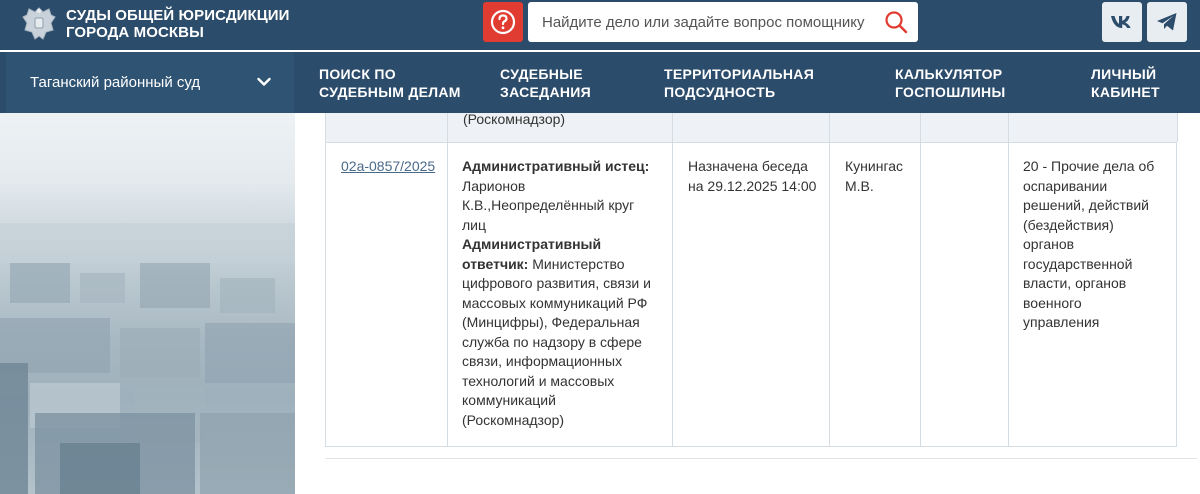 Image resolution: width=1200 pixels, height=494 pixels. Describe the element at coordinates (39, 24) in the screenshot. I see `coat-of-arms-logo` at that location.